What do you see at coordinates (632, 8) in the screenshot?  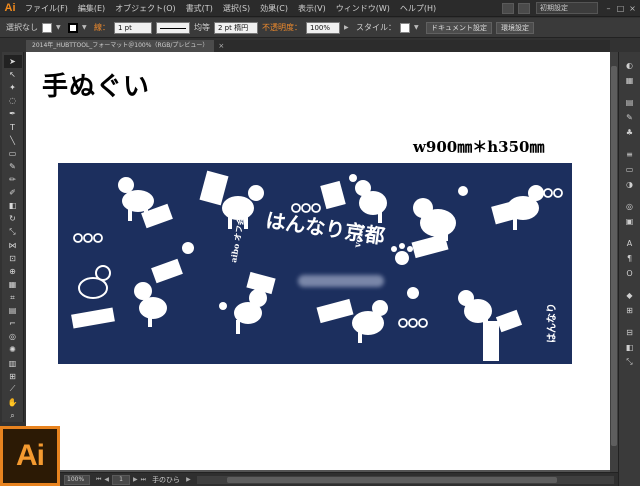 I see `close-button: ×` at bounding box center [632, 8].